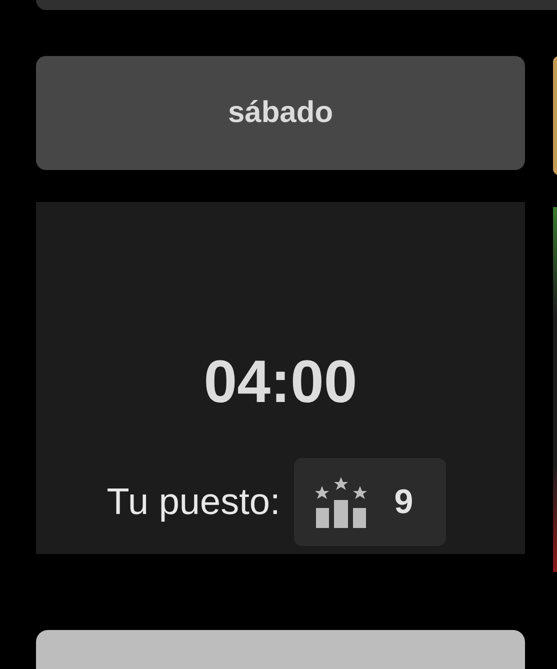 This screenshot has width=557, height=669. What do you see at coordinates (404, 502) in the screenshot?
I see `rank-number: 9` at bounding box center [404, 502].